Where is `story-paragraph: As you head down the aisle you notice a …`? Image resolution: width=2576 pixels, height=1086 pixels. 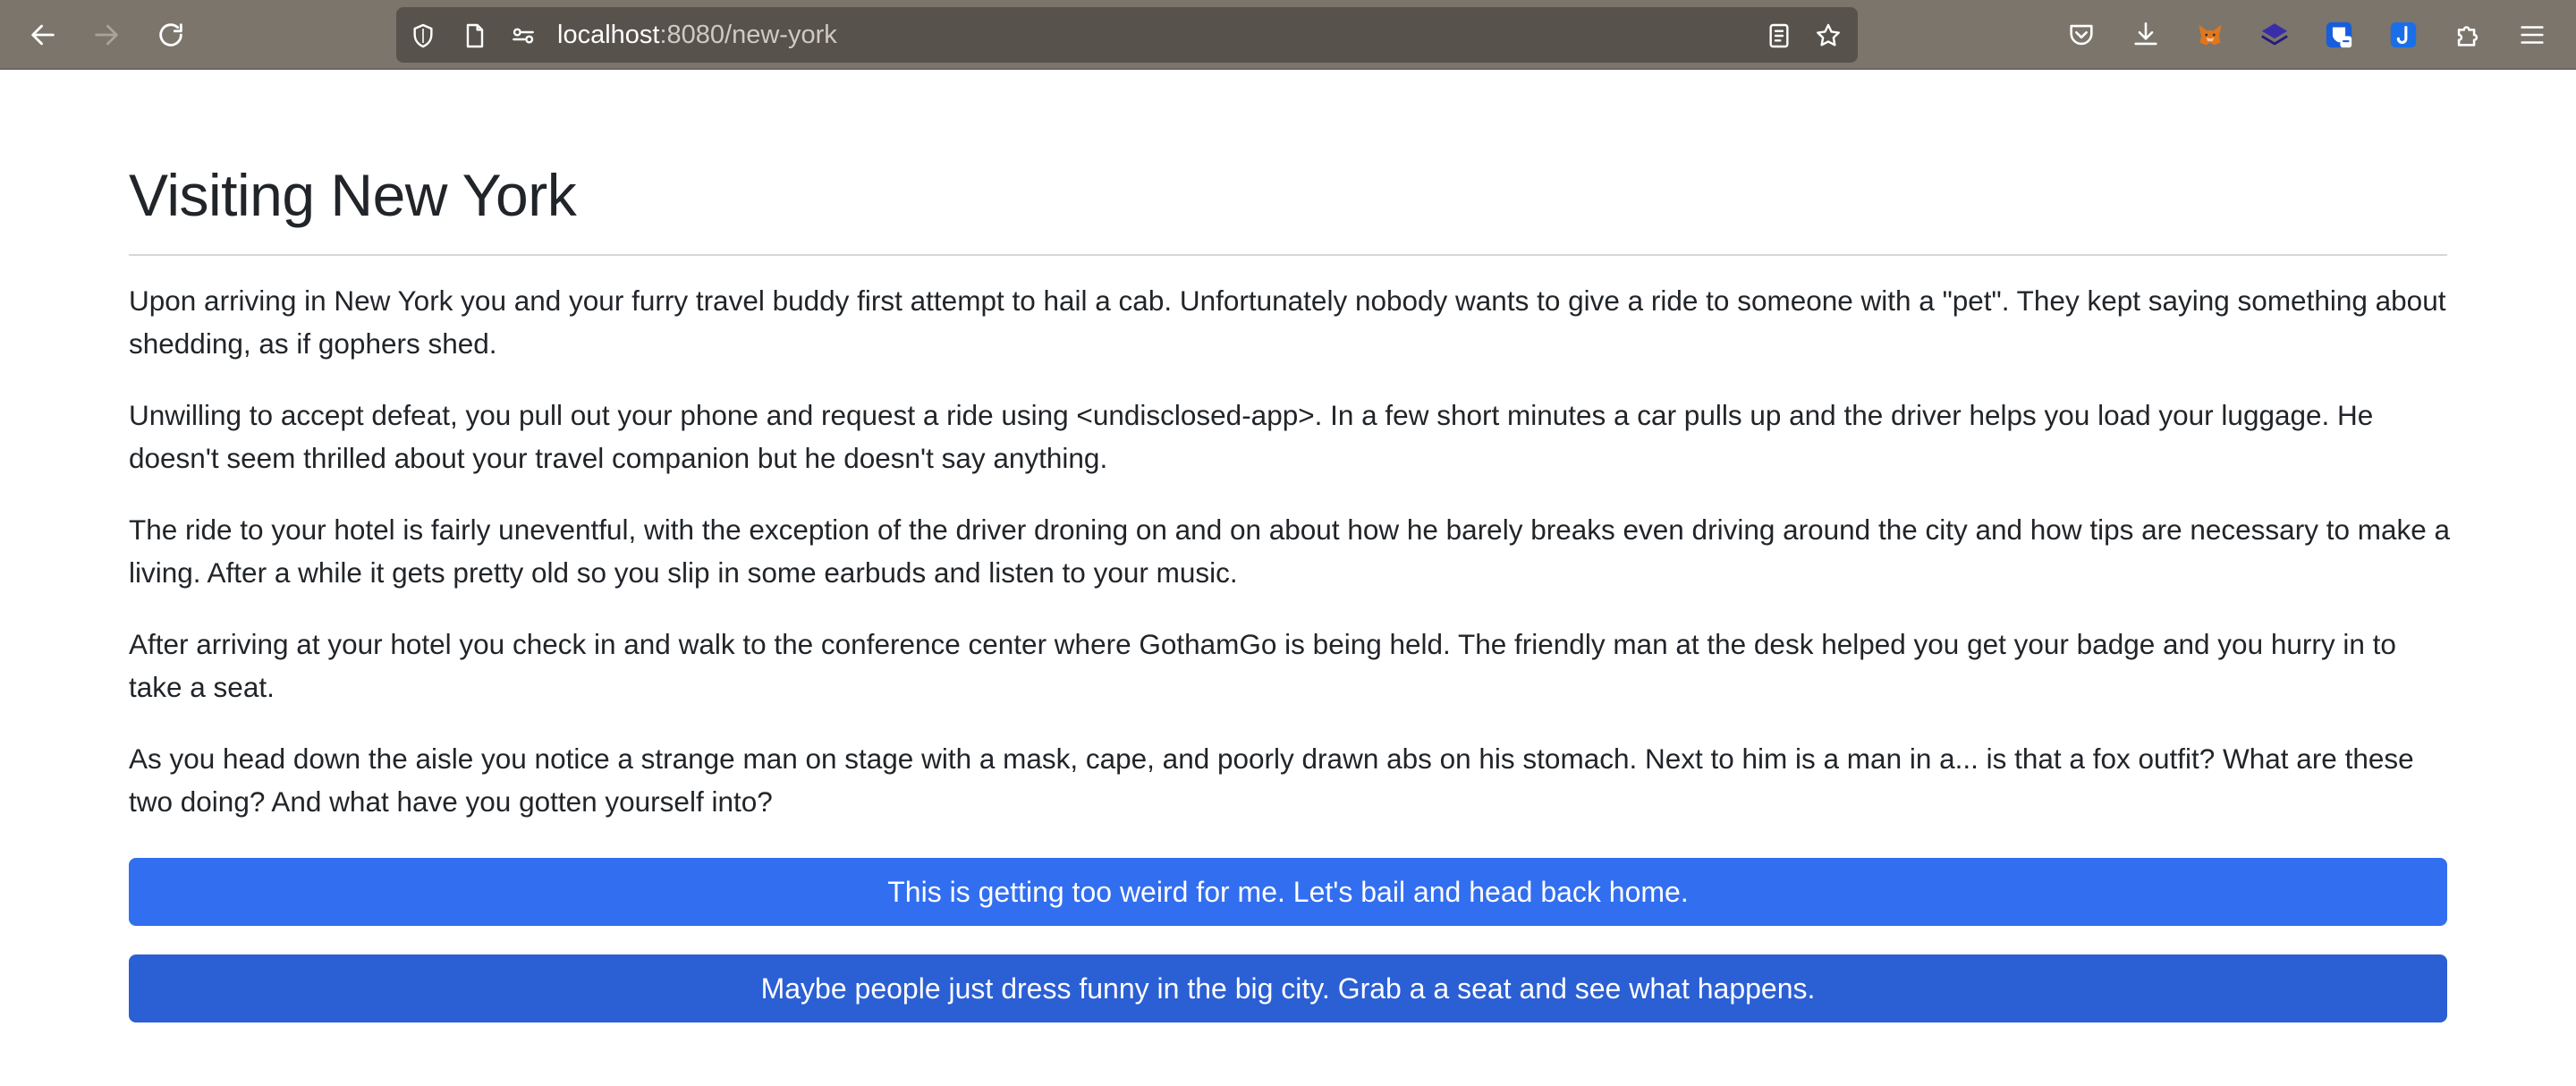
story-paragraph: As you head down the aisle you notice a … is located at coordinates (1271, 780).